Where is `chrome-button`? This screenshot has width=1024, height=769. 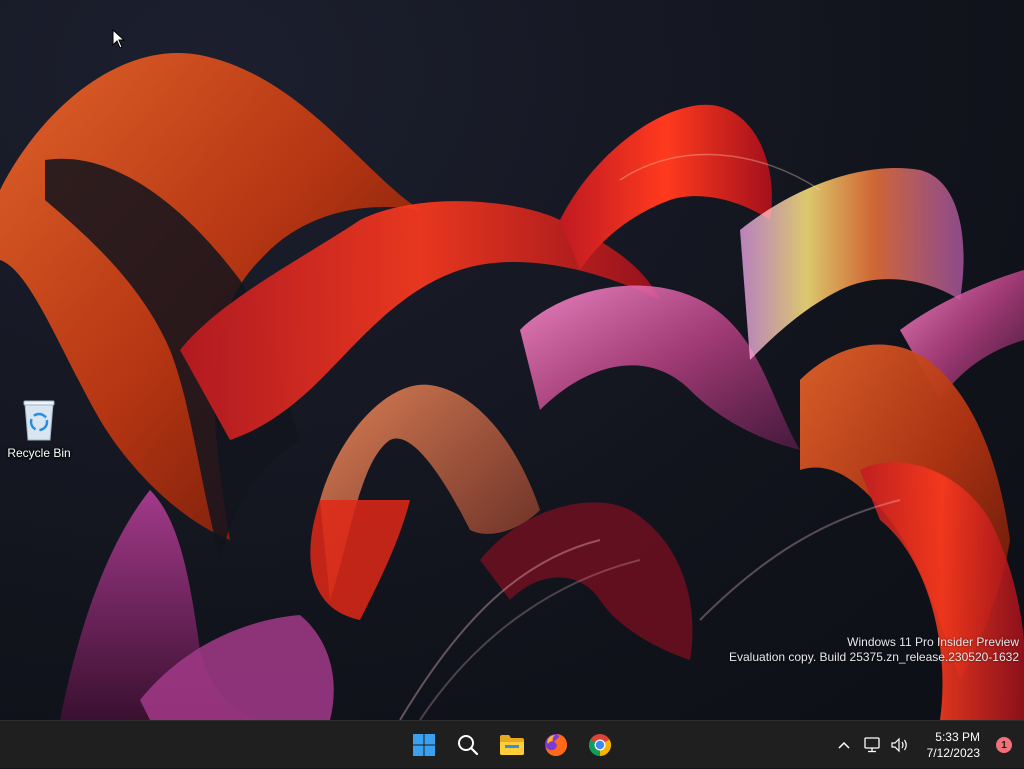
chrome-button is located at coordinates (600, 745).